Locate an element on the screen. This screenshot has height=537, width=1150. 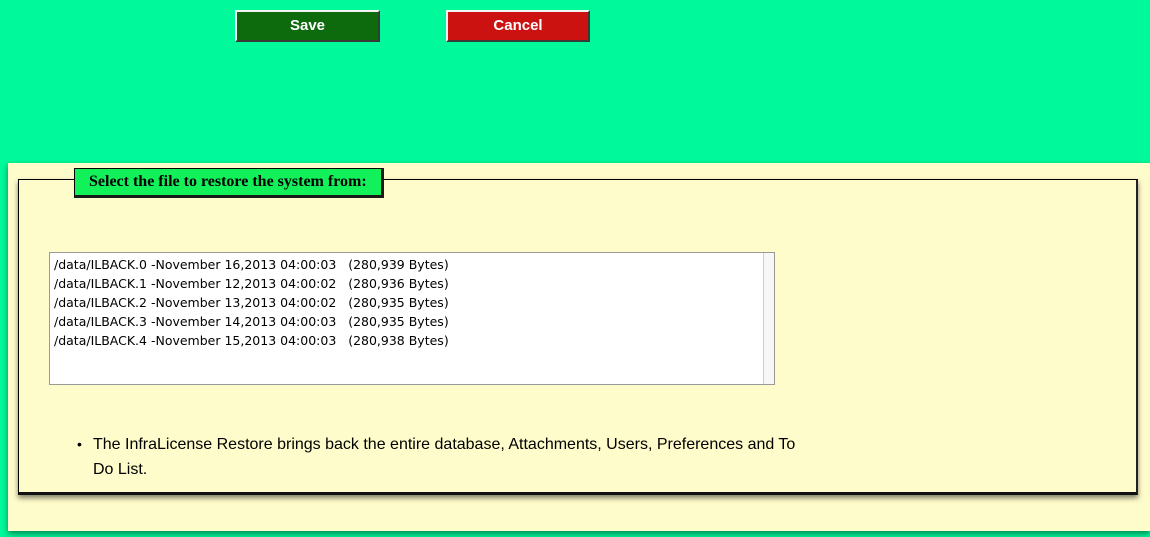
save-button: Save is located at coordinates (307, 26).